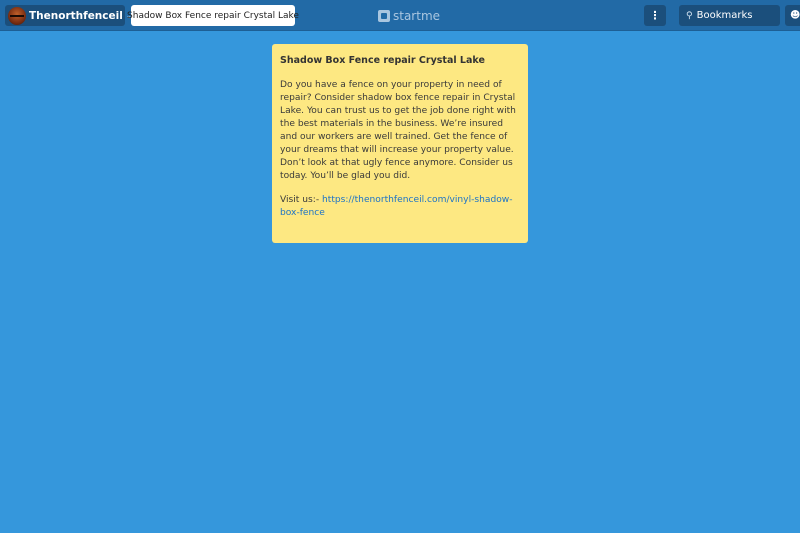  What do you see at coordinates (689, 15) in the screenshot?
I see `search-icon: ⚲` at bounding box center [689, 15].